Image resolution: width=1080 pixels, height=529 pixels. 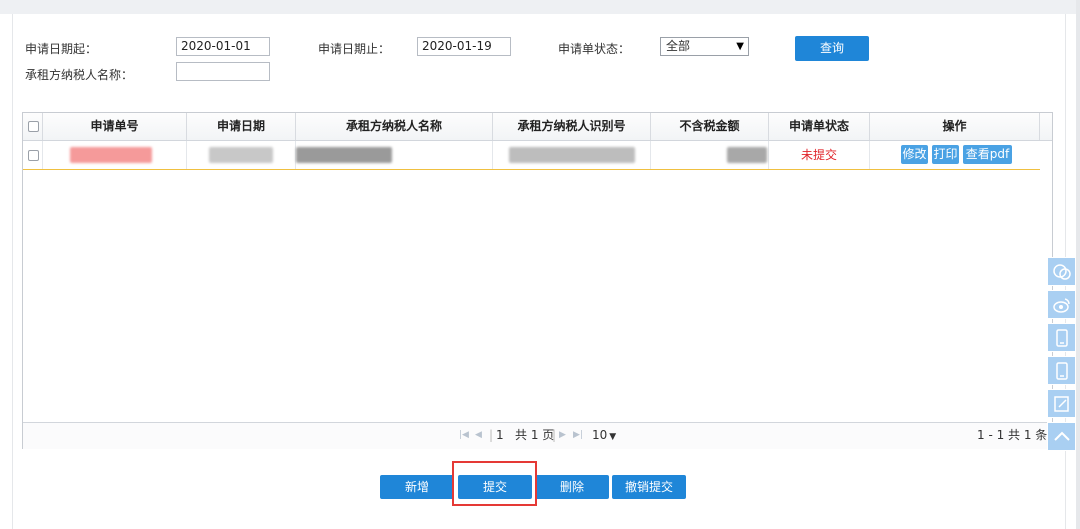 What do you see at coordinates (600, 435) in the screenshot?
I see `page-size-value: 10` at bounding box center [600, 435].